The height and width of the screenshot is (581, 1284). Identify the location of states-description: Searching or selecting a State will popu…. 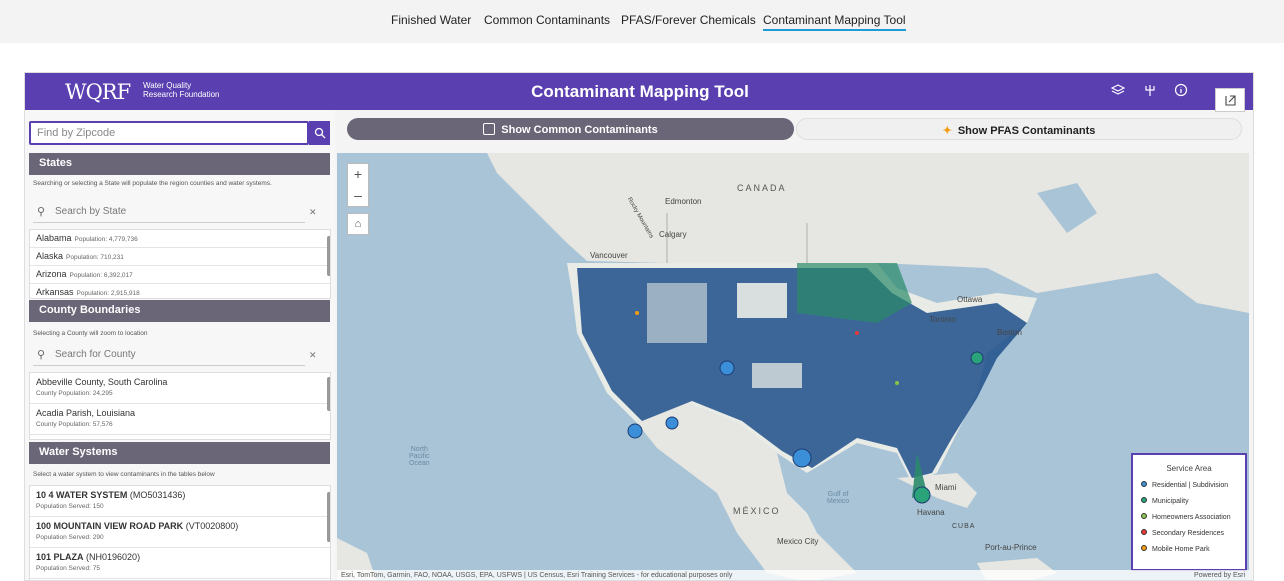
(152, 183).